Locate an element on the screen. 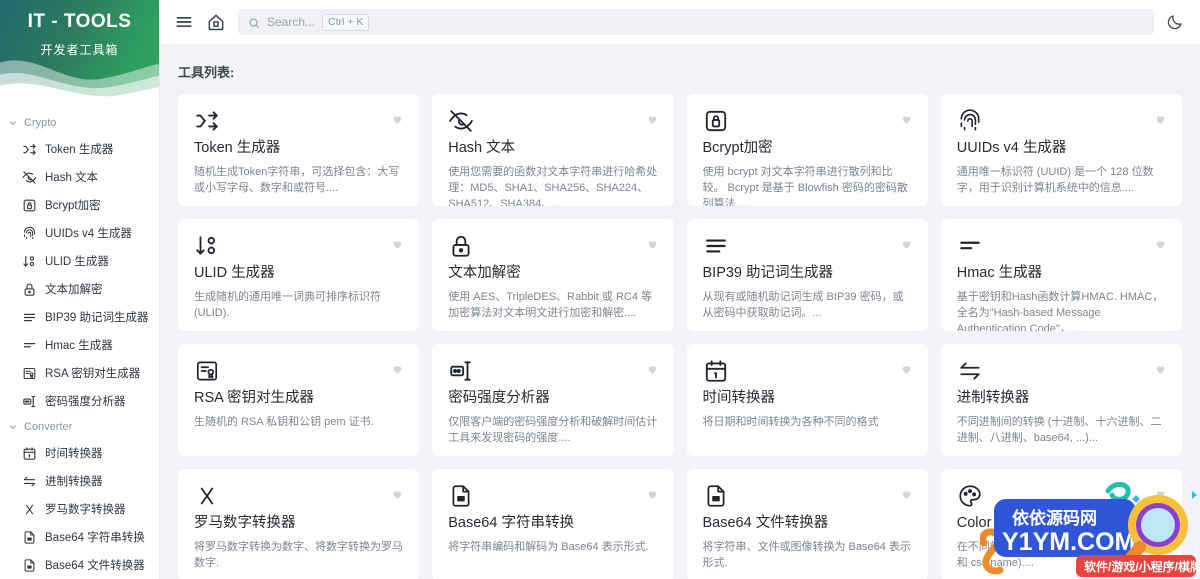 This screenshot has height=579, width=1200. sidebar-item-bip39: BIP39 助记词生成器 is located at coordinates (79, 317).